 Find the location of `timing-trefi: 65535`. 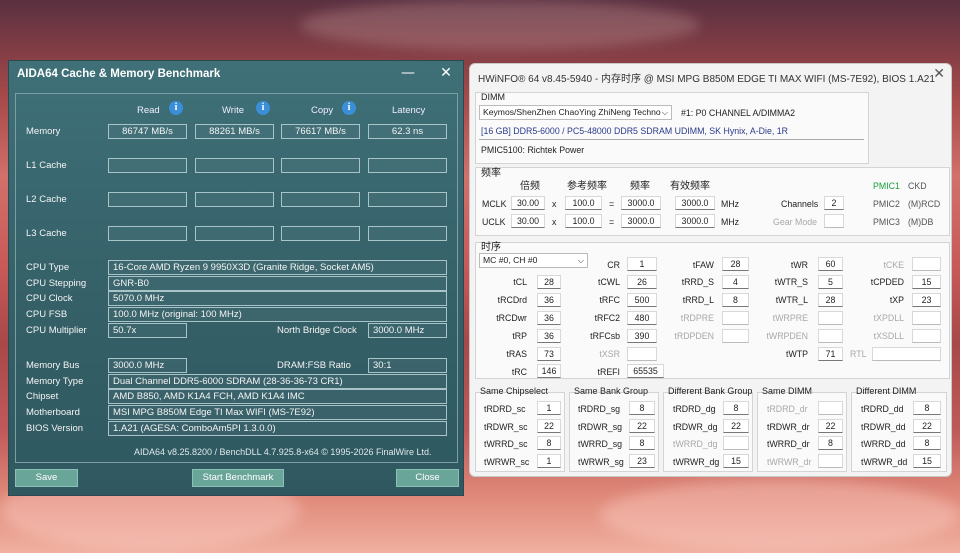

timing-trefi: 65535 is located at coordinates (645, 371).